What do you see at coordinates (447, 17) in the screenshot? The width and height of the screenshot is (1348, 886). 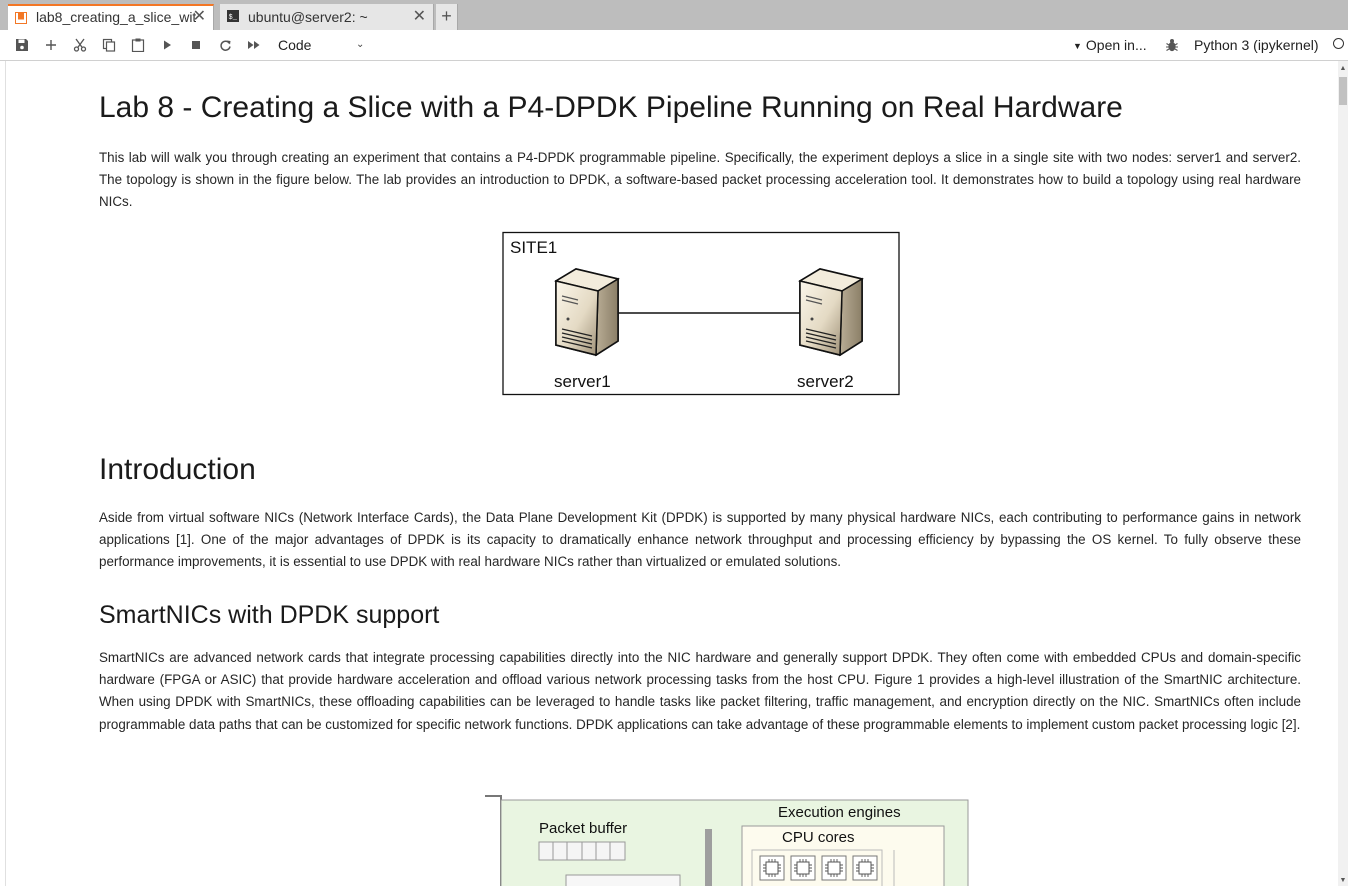 I see `new-tab-button: +` at bounding box center [447, 17].